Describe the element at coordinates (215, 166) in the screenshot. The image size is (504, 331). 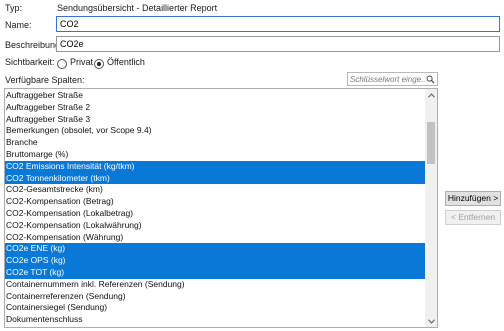
I see `list-item: CO2 Emissions Intensität (kg/tkm)` at that location.